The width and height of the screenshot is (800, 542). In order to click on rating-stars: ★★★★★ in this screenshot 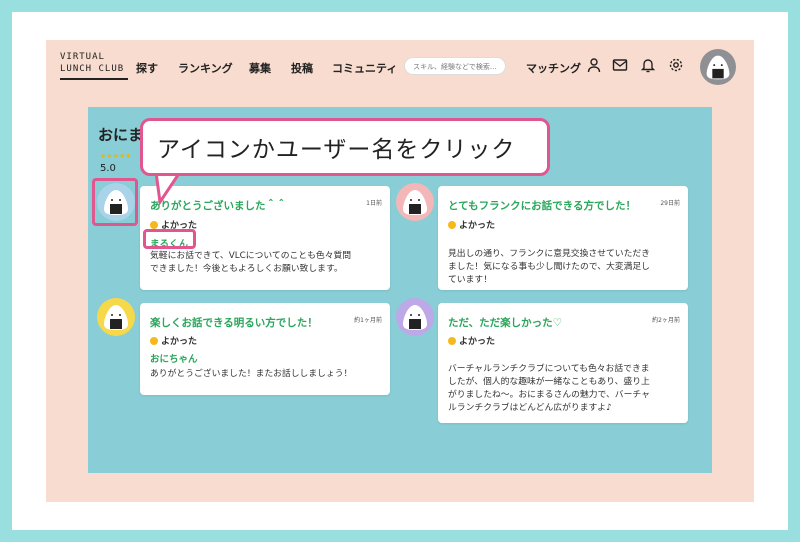, I will do `click(116, 156)`.